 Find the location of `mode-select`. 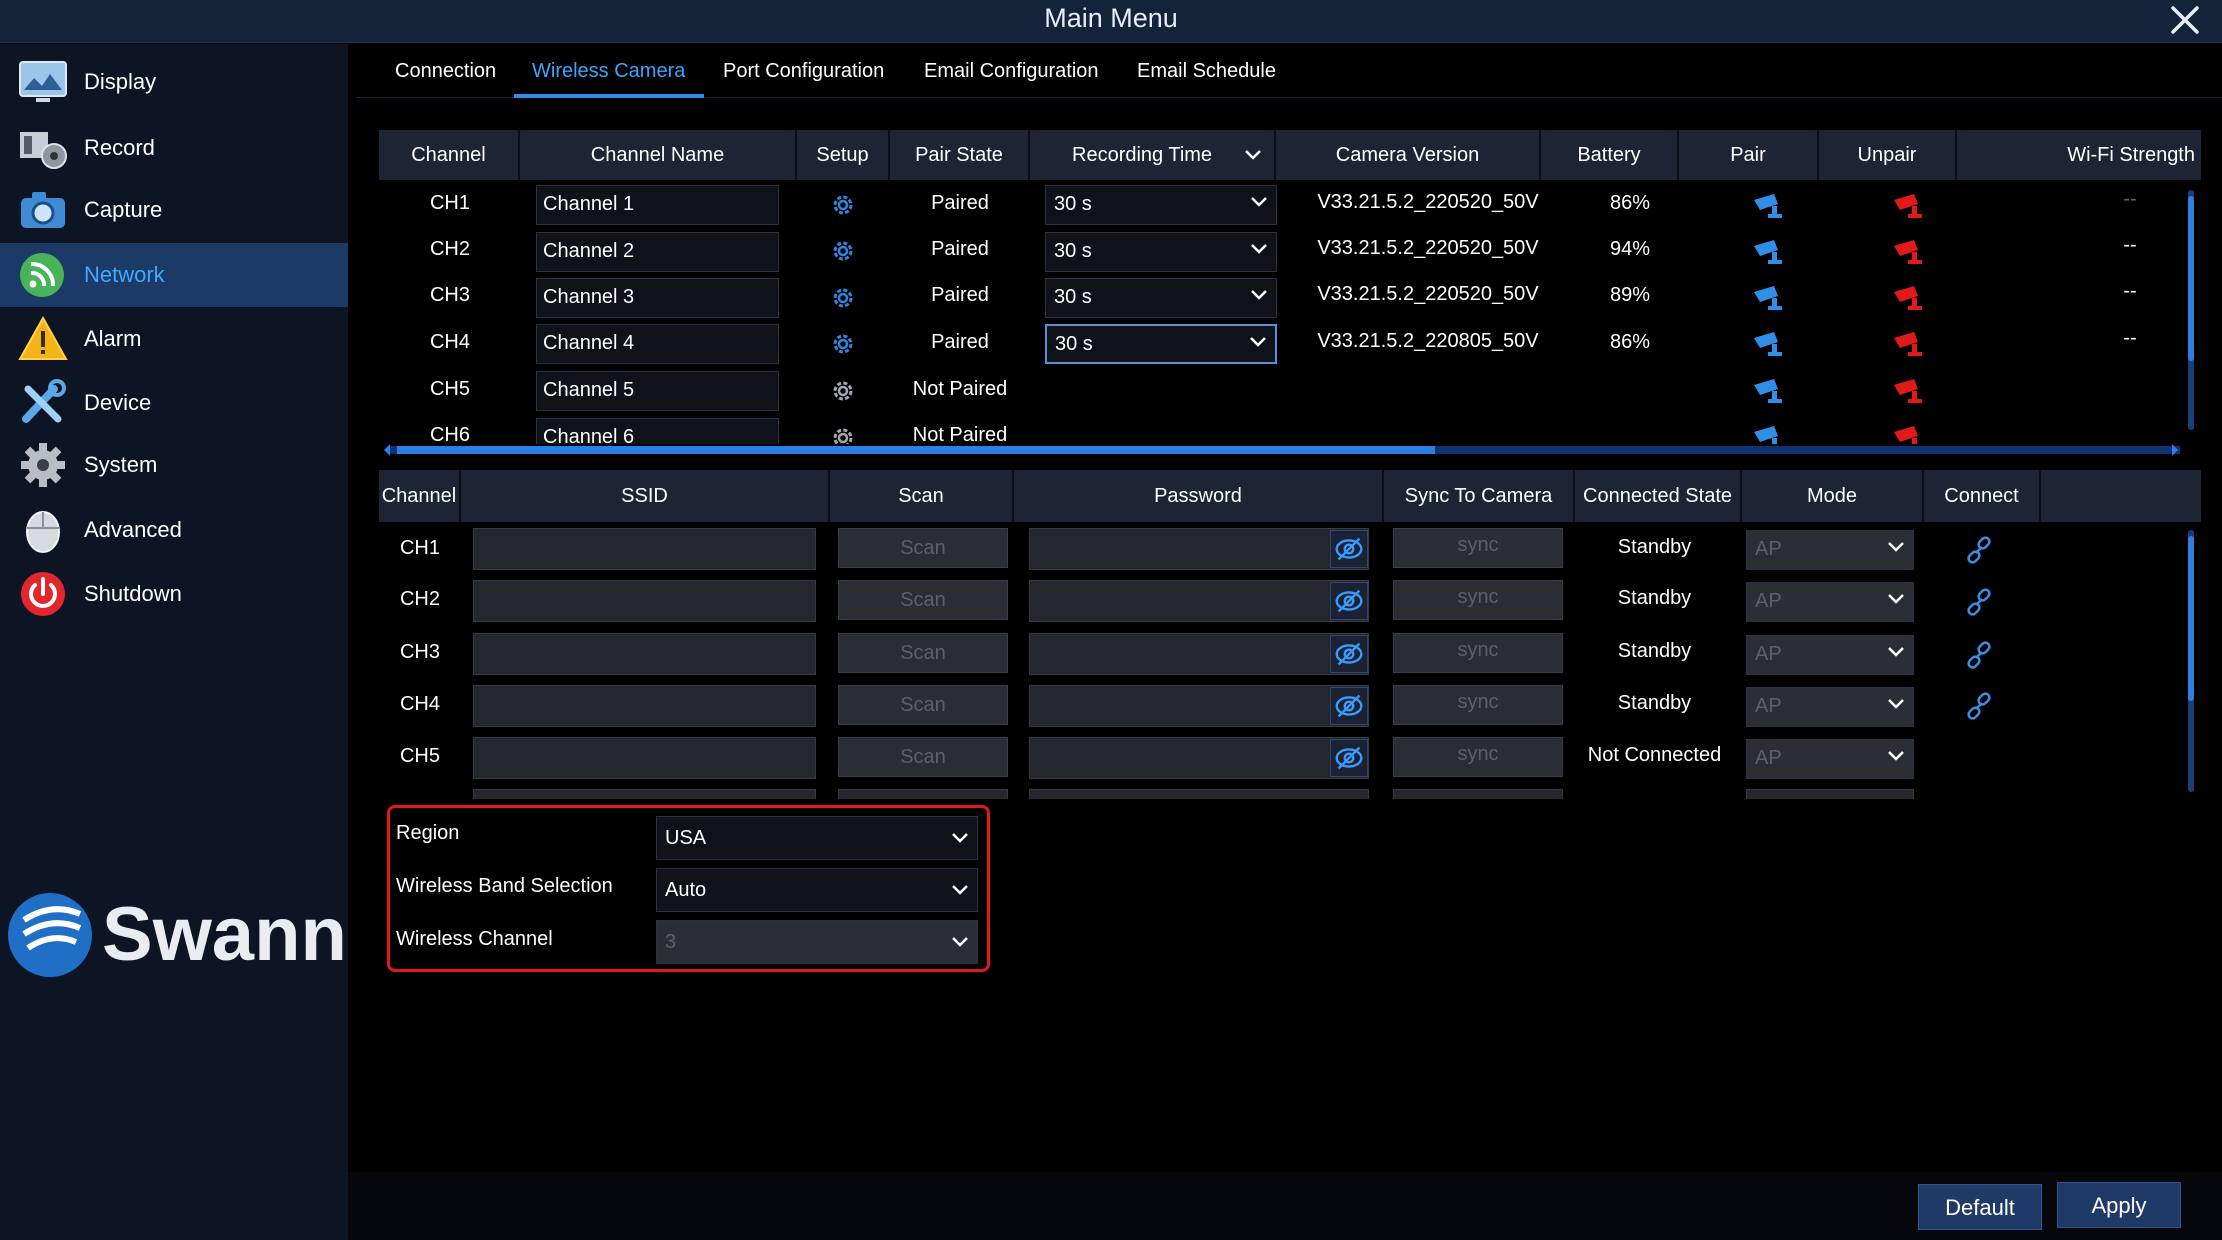

mode-select is located at coordinates (1830, 794).